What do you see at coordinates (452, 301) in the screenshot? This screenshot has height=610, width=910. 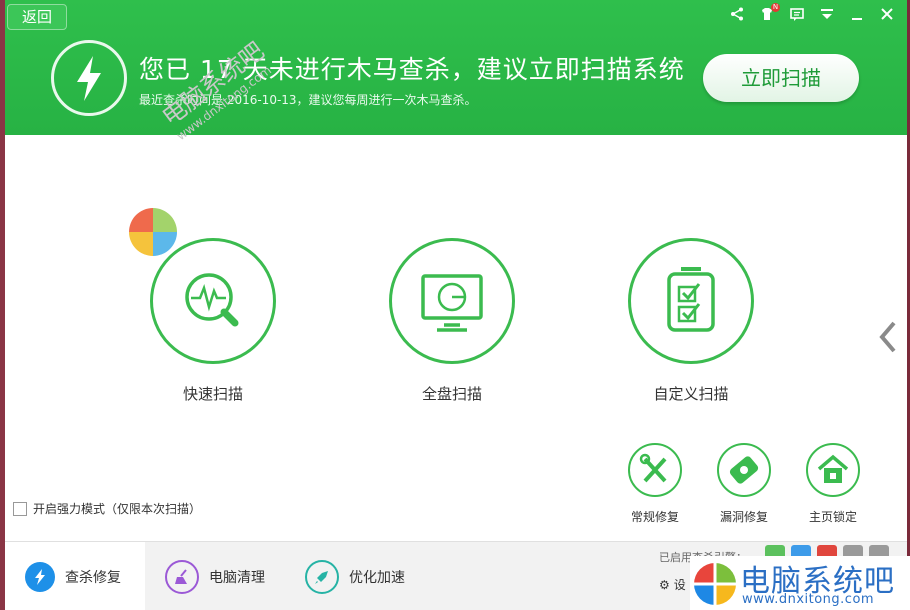 I see `monitor-disk-icon` at bounding box center [452, 301].